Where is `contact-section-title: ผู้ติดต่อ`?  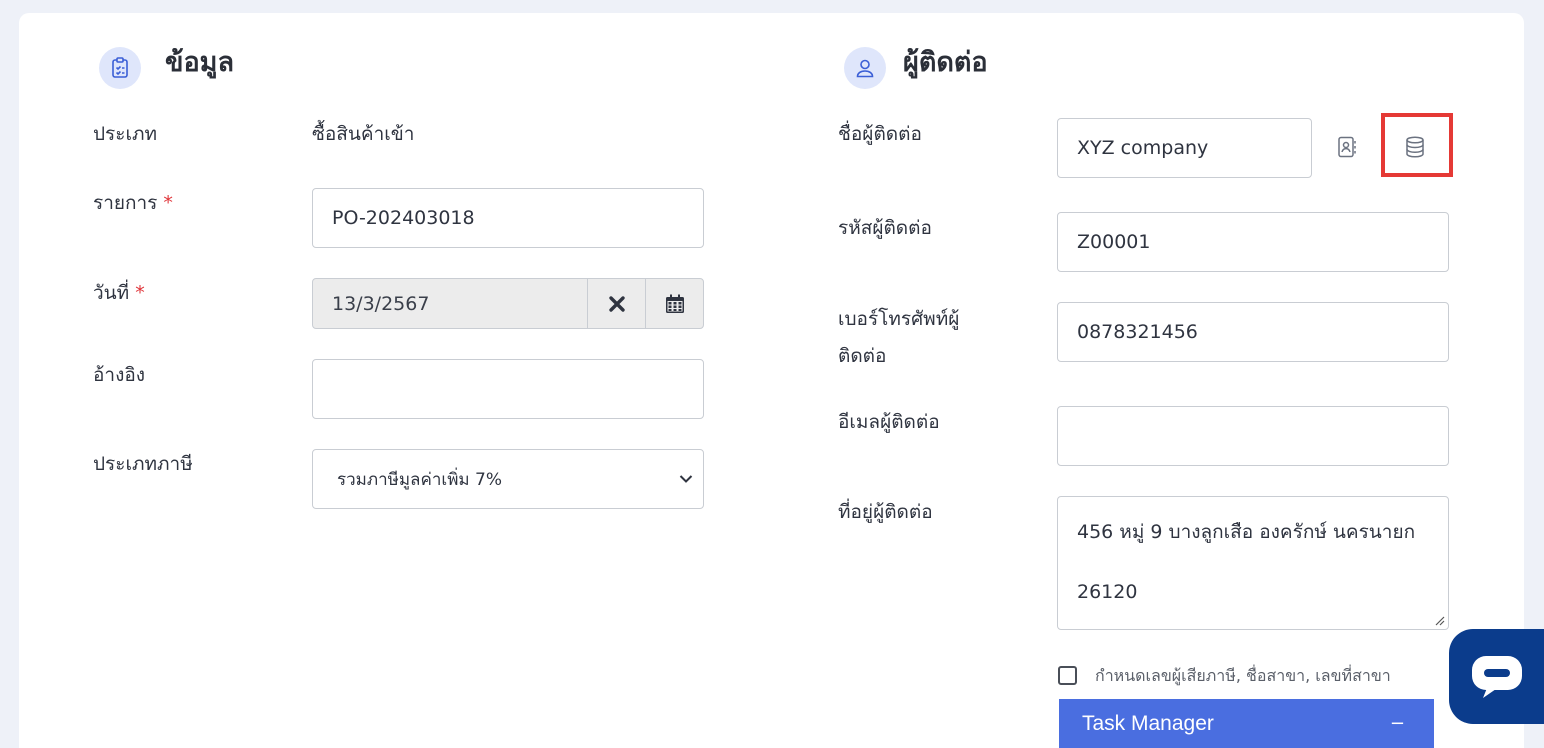 contact-section-title: ผู้ติดต่อ is located at coordinates (945, 62).